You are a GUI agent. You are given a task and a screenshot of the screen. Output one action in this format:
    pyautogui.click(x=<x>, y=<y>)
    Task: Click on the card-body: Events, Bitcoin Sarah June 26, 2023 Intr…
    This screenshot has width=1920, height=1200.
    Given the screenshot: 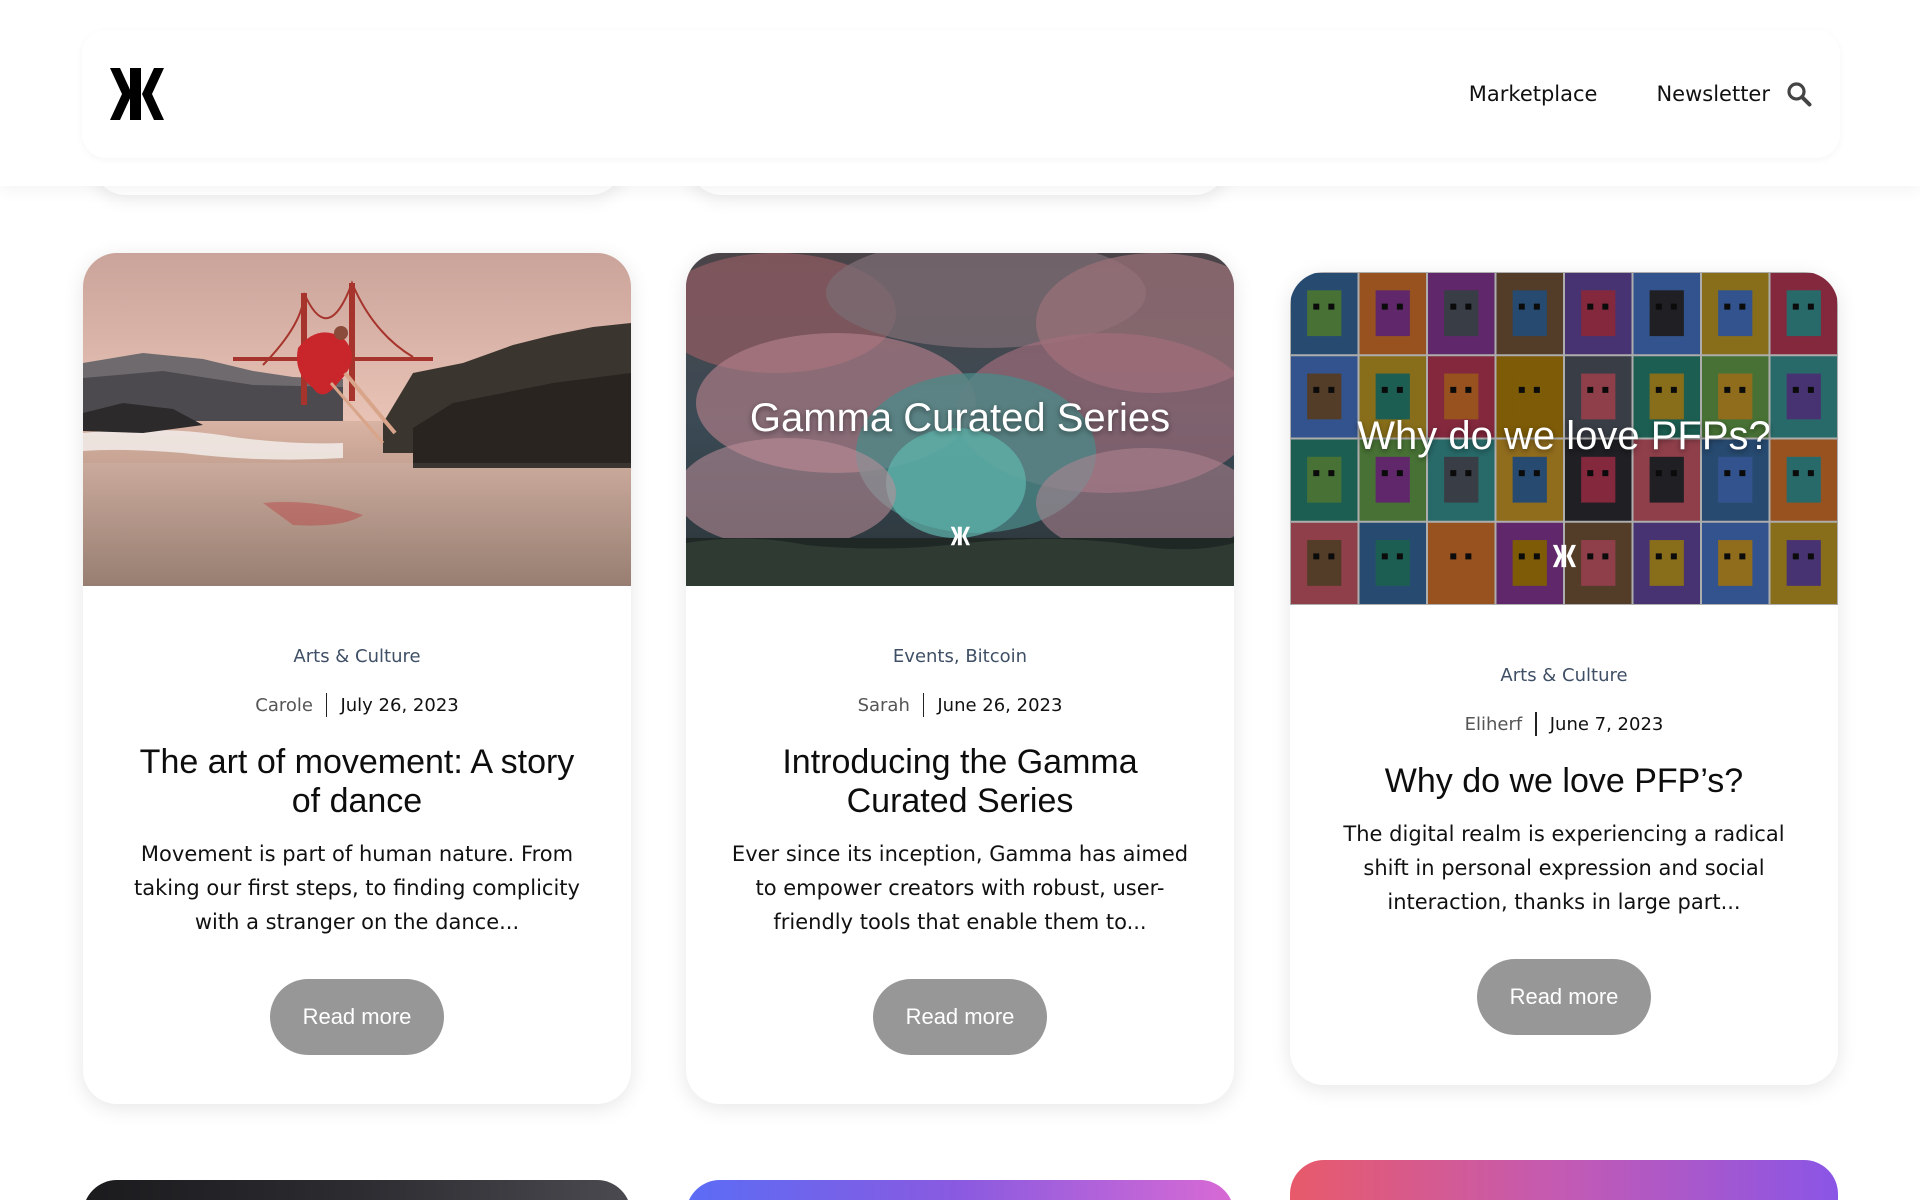 What is the action you would take?
    pyautogui.click(x=960, y=850)
    